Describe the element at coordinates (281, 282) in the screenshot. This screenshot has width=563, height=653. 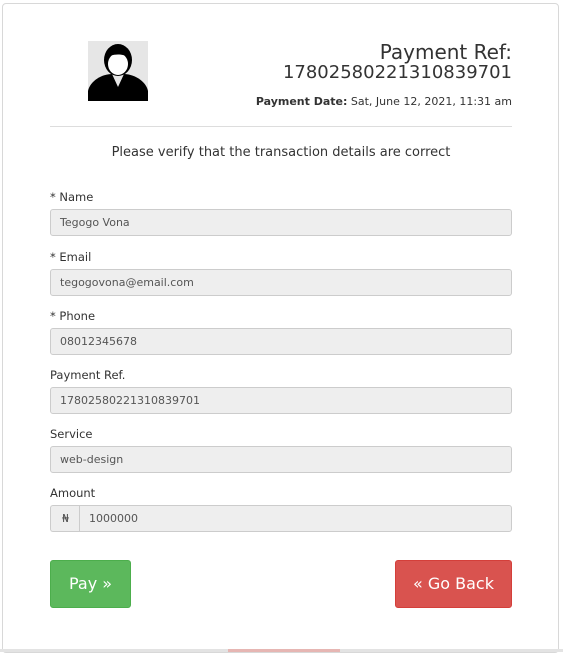
I see `email-field: tegogovona@email.com` at that location.